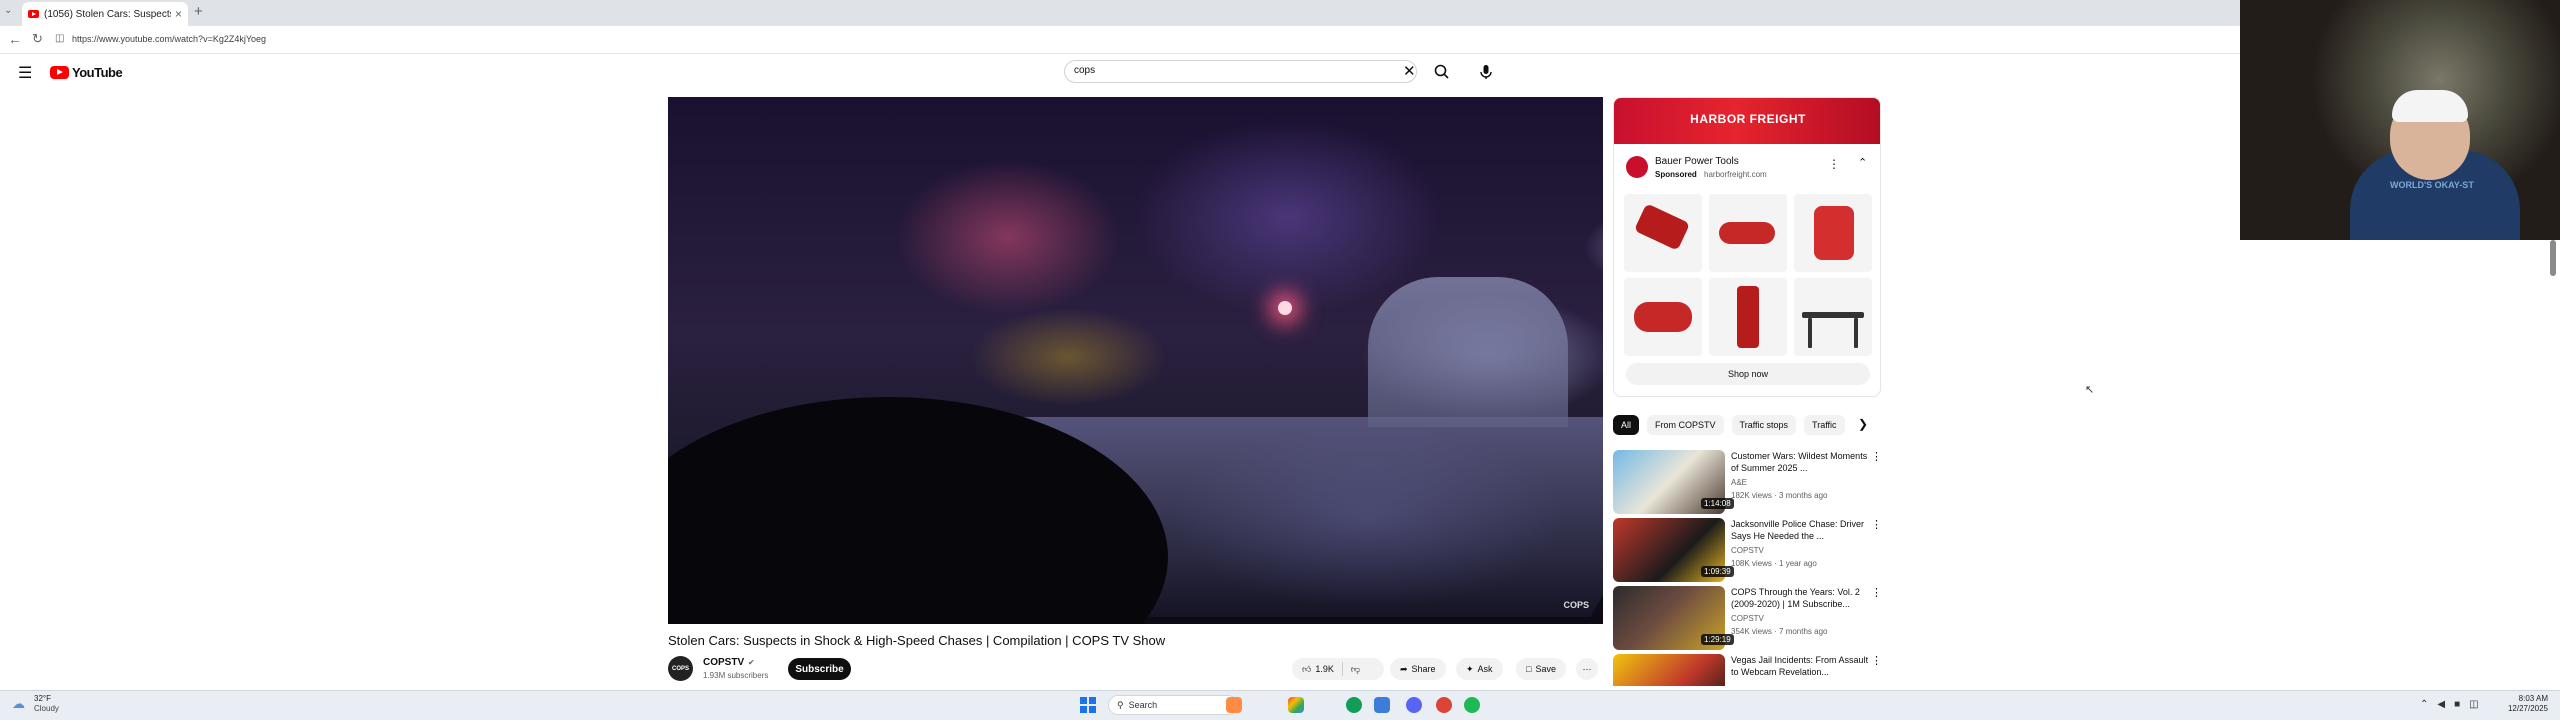 This screenshot has width=2560, height=720. I want to click on search-icon, so click(1442, 72).